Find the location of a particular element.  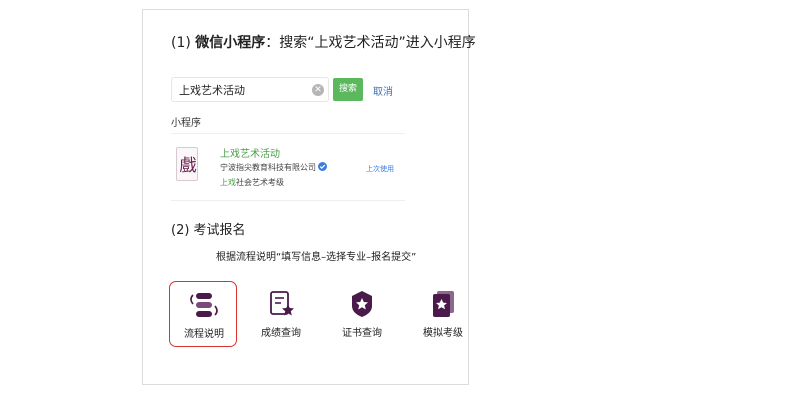

logo-glyph: 戲 is located at coordinates (188, 166).